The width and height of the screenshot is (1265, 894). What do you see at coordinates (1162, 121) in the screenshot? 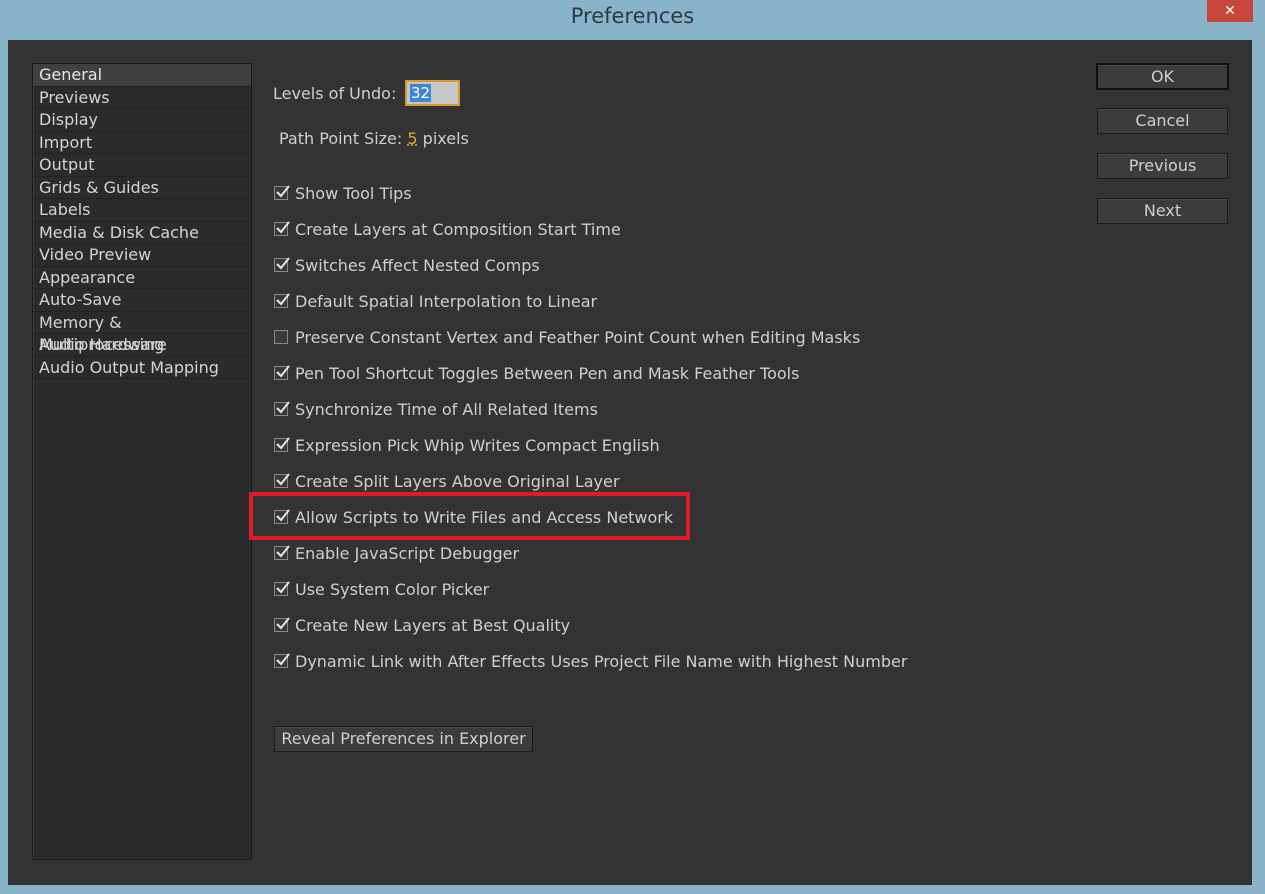
I see `cancel-button: Cancel` at bounding box center [1162, 121].